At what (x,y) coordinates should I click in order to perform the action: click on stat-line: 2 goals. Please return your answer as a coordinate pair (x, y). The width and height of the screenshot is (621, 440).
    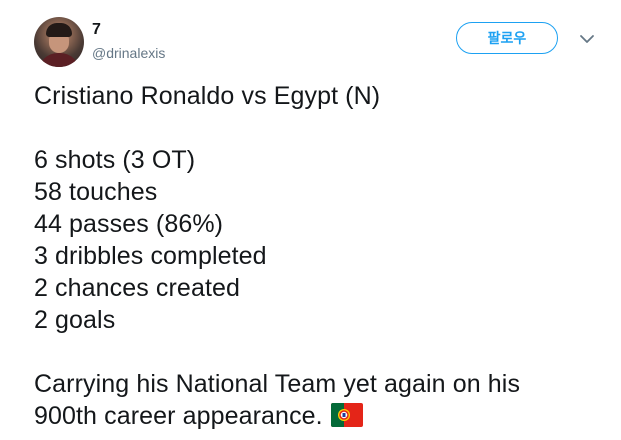
    Looking at the image, I should click on (75, 320).